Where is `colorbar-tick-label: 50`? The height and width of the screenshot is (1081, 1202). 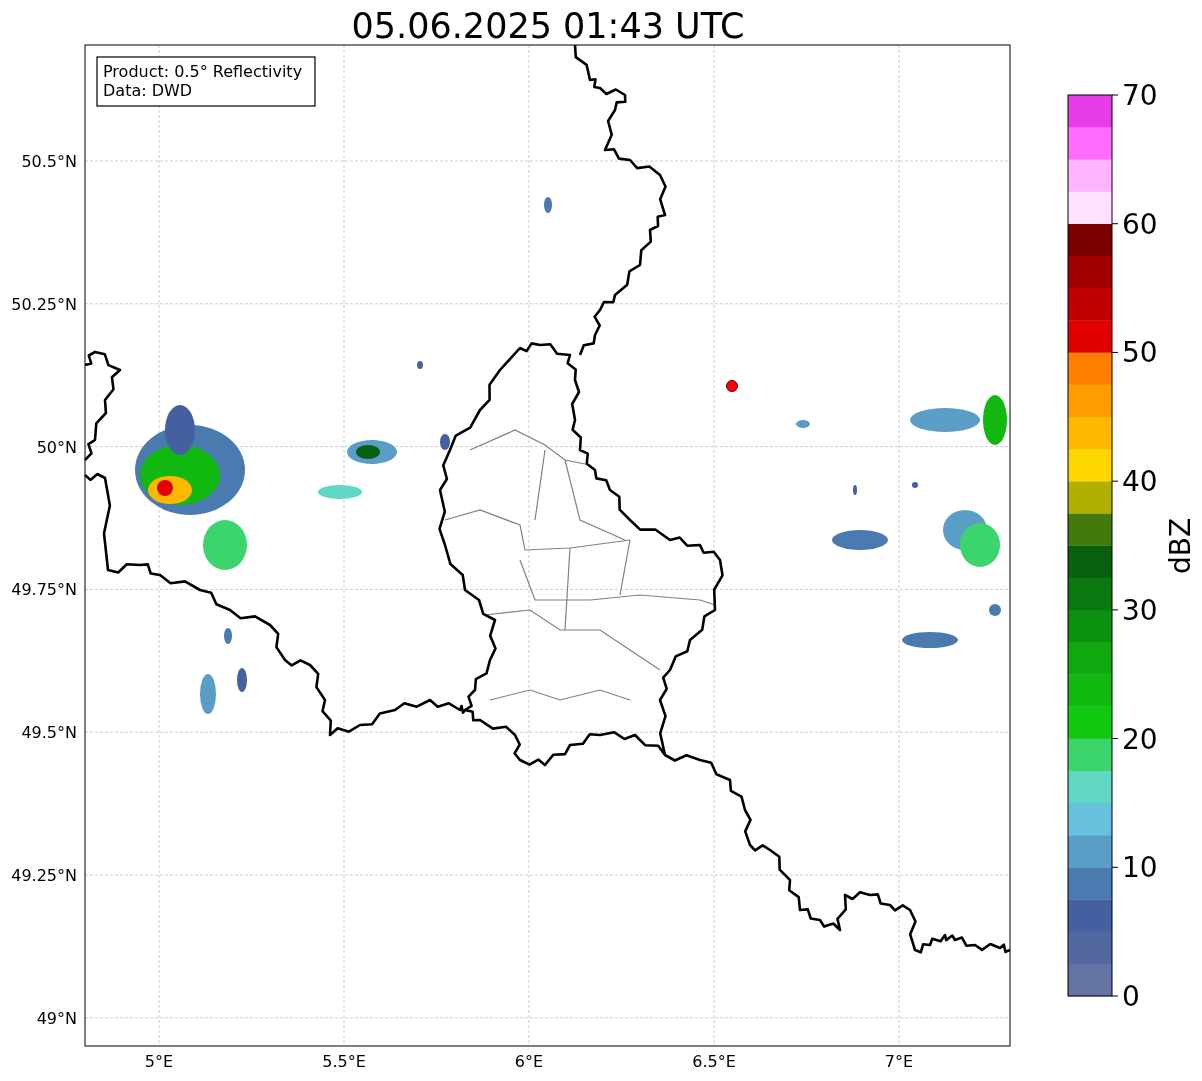 colorbar-tick-label: 50 is located at coordinates (1140, 353).